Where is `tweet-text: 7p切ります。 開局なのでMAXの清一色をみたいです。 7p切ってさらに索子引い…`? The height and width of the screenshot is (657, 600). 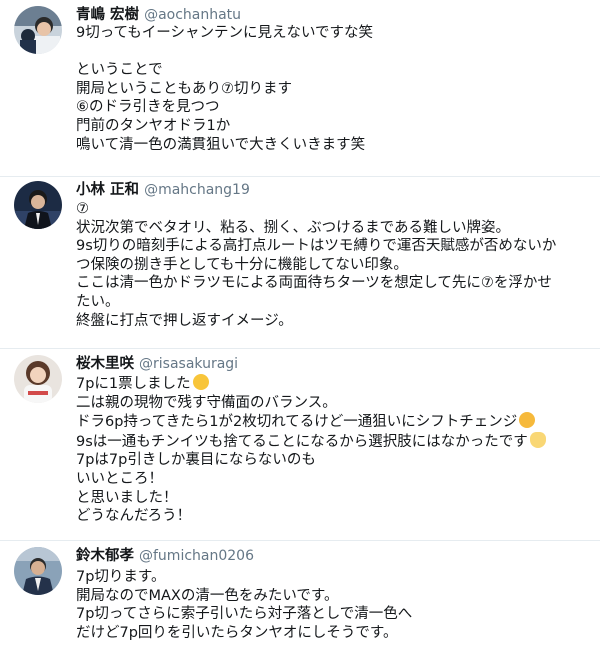
tweet-text: 7p切ります。 開局なのでMAXの清一色をみたいです。 7p切ってさらに索子引い… is located at coordinates (331, 605).